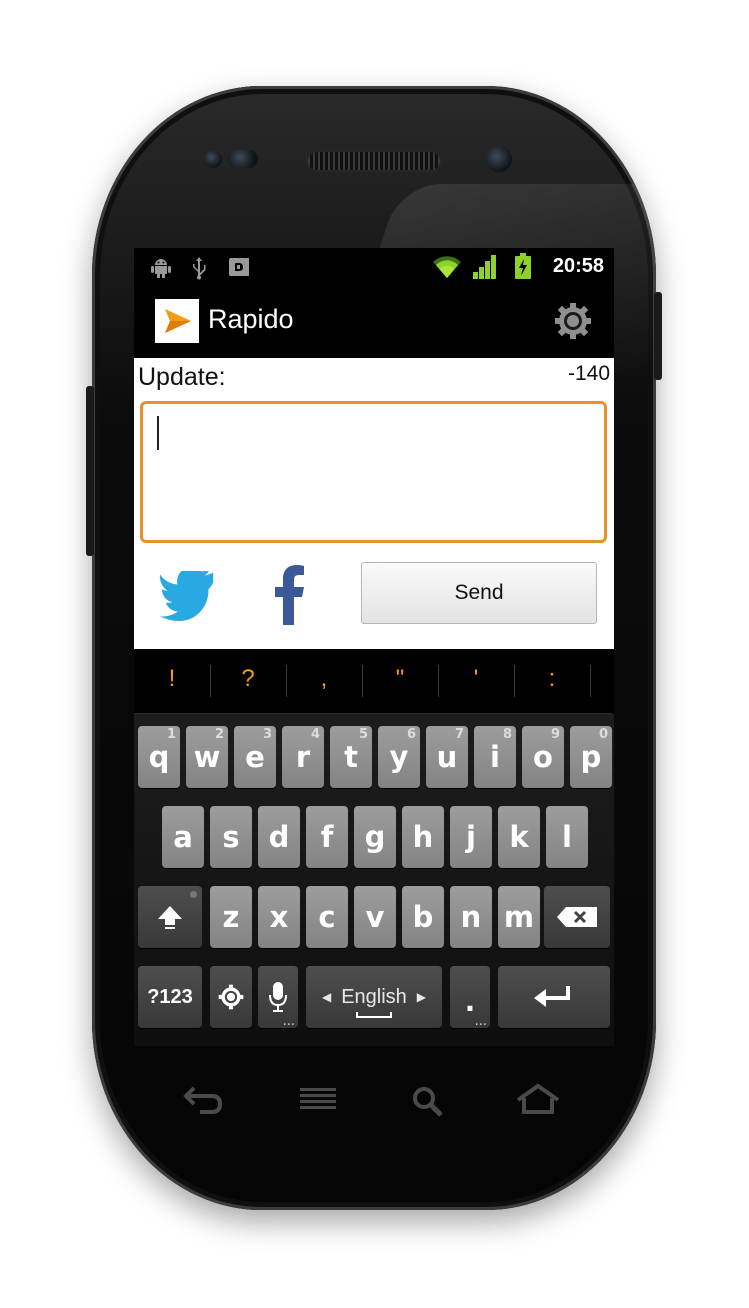  What do you see at coordinates (375, 917) in the screenshot?
I see `key-v: v` at bounding box center [375, 917].